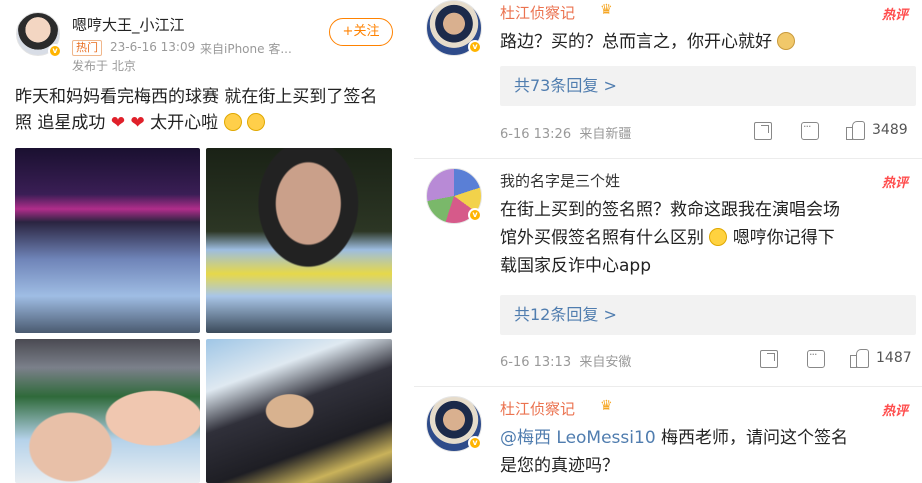 Image resolution: width=922 pixels, height=483 pixels. What do you see at coordinates (636, 42) in the screenshot?
I see `comment-text-body: 路边？买的？总而言之，你开心就好` at bounding box center [636, 42].